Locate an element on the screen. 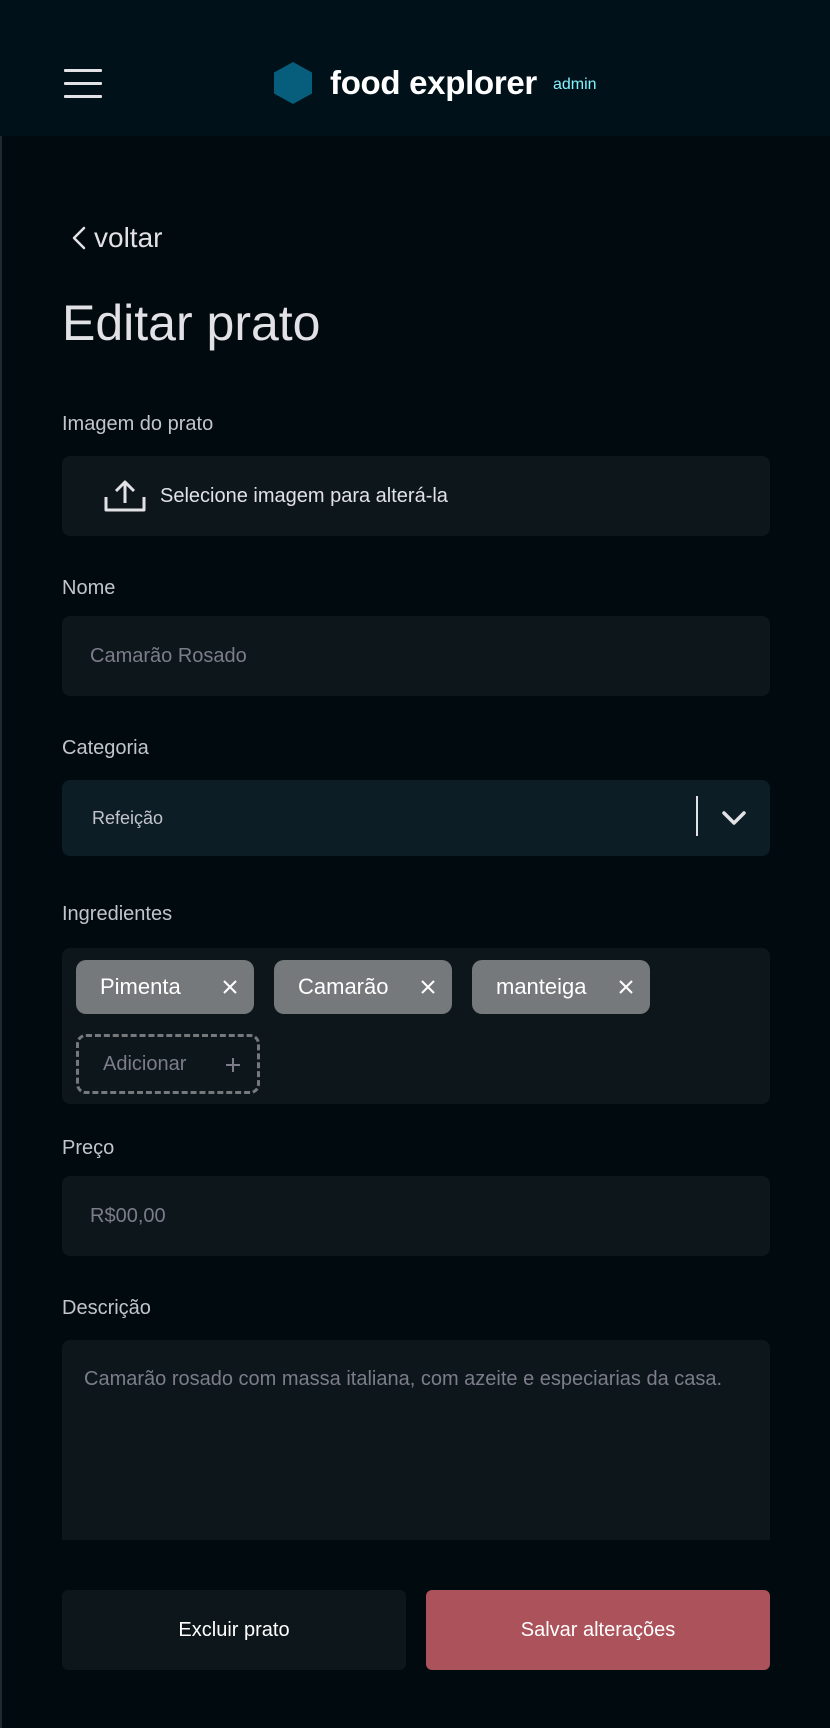 This screenshot has width=830, height=1728. page-title: Editar prato is located at coordinates (191, 323).